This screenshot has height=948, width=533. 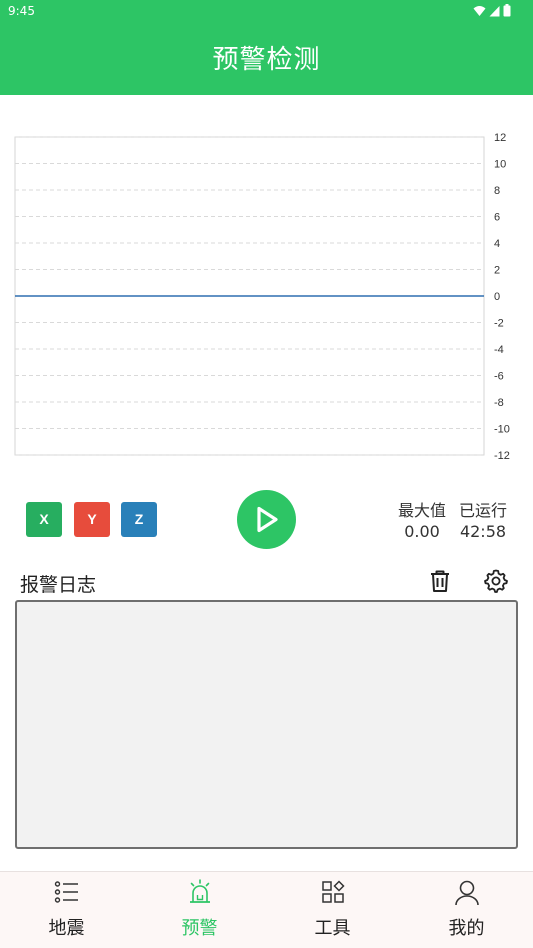 I want to click on log-settings-button, so click(x=496, y=581).